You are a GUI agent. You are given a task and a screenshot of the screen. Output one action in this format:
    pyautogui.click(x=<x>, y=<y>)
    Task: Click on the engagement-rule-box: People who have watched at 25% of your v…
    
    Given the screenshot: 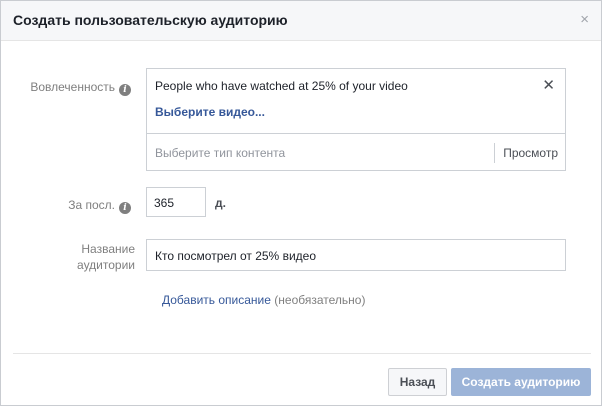 What is the action you would take?
    pyautogui.click(x=356, y=101)
    